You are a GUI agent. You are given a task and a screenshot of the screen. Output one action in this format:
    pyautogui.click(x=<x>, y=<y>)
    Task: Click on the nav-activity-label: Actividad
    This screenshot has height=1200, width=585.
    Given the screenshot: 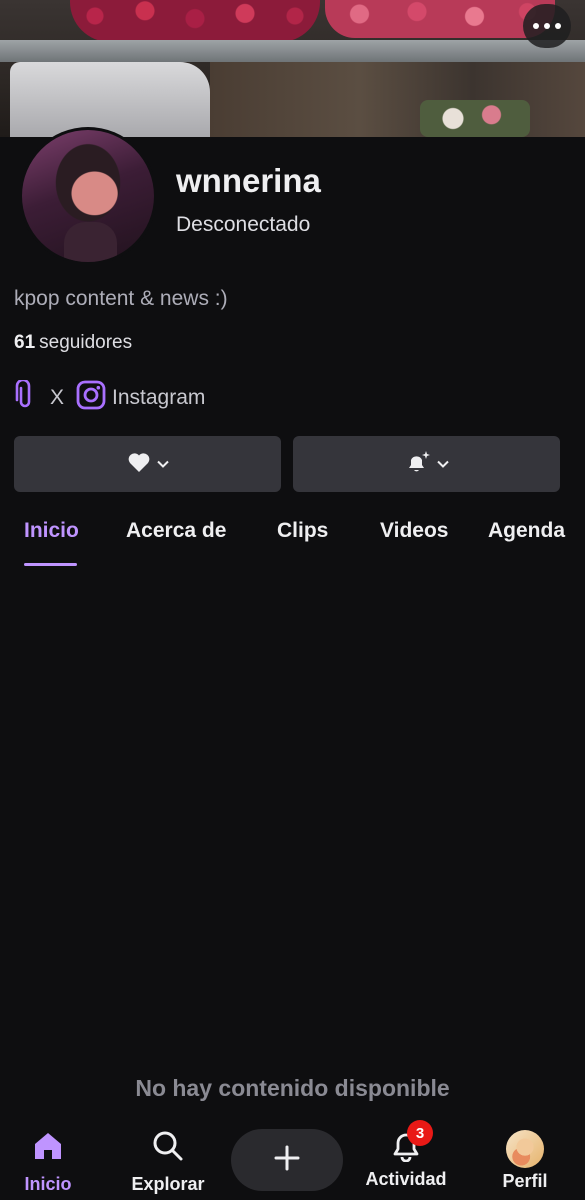 What is the action you would take?
    pyautogui.click(x=406, y=1179)
    